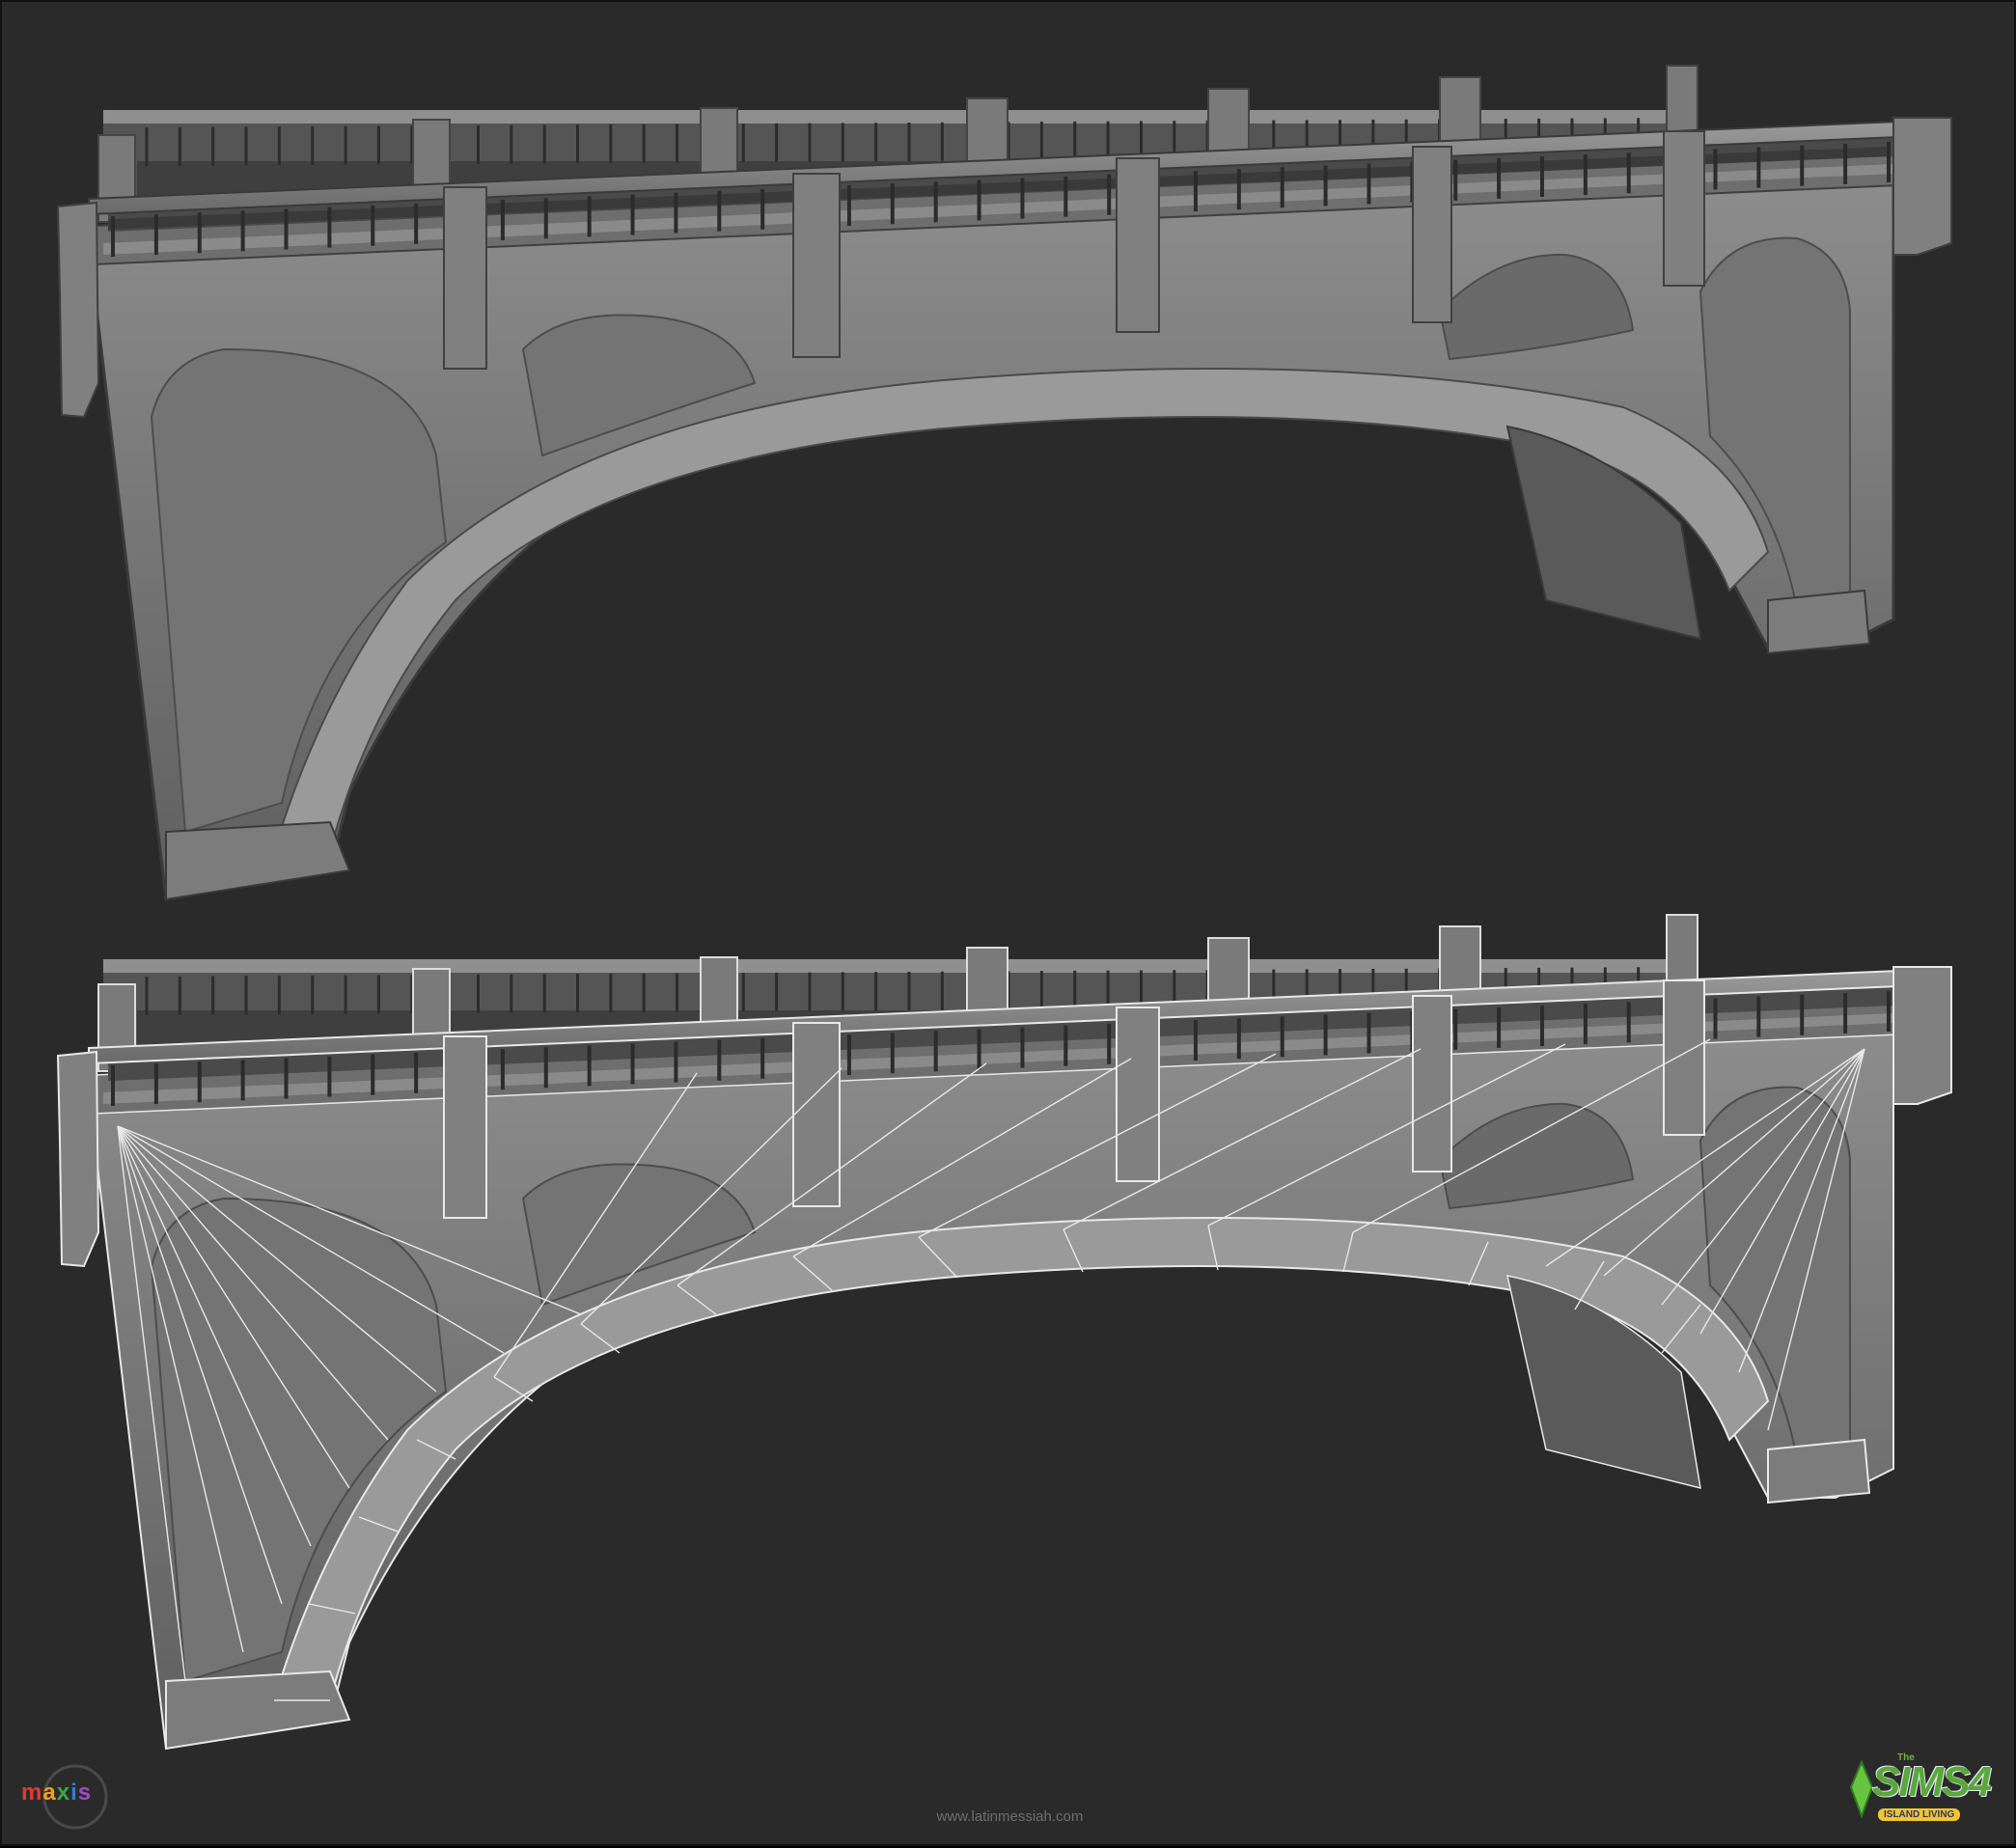 Image resolution: width=2016 pixels, height=1848 pixels. I want to click on sims-title: SIMS4, so click(1932, 1782).